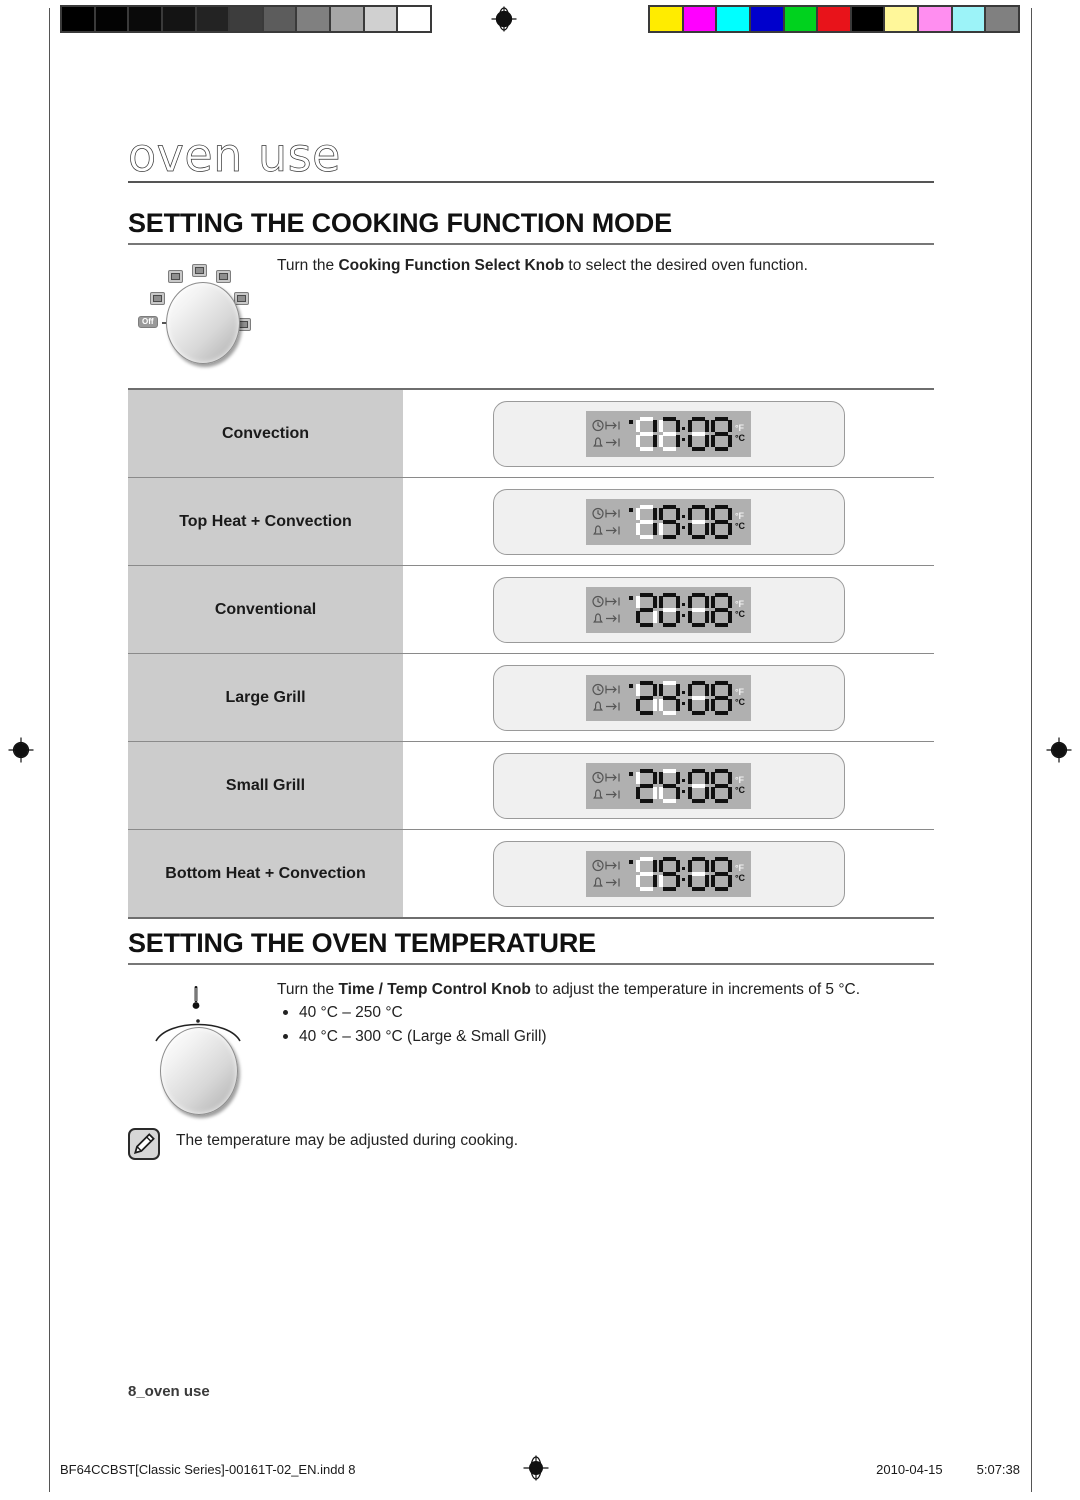 Image resolution: width=1080 pixels, height=1500 pixels. What do you see at coordinates (531, 873) in the screenshot?
I see `table-row: Bottom Heat + Convection °F °C` at bounding box center [531, 873].